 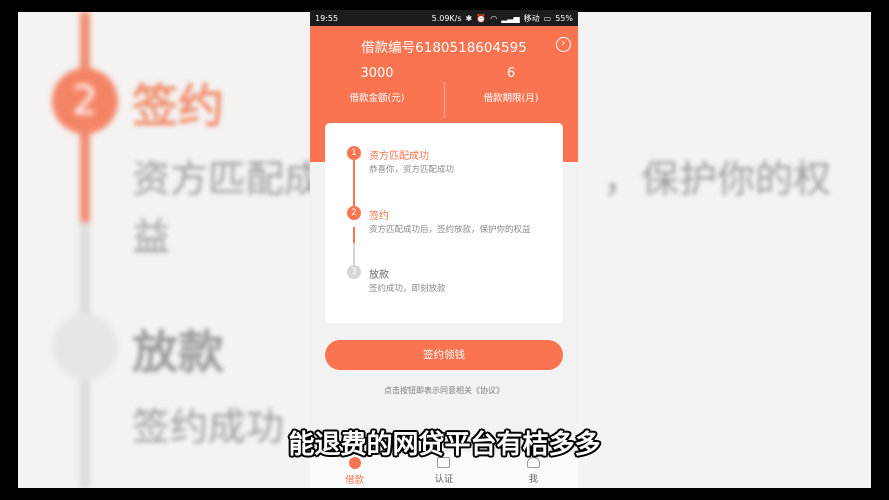 I want to click on step-number: 2, so click(x=354, y=213).